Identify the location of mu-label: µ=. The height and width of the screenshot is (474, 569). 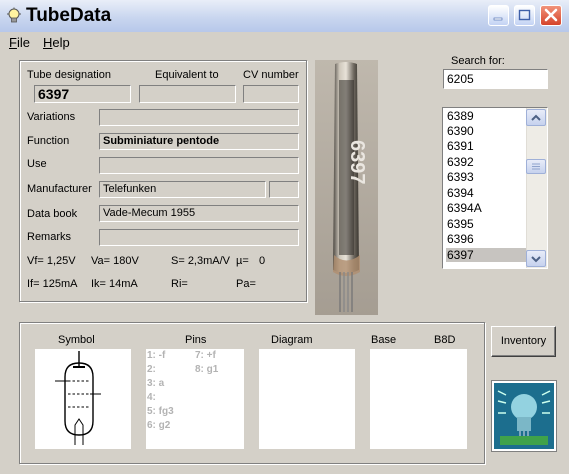
(242, 261).